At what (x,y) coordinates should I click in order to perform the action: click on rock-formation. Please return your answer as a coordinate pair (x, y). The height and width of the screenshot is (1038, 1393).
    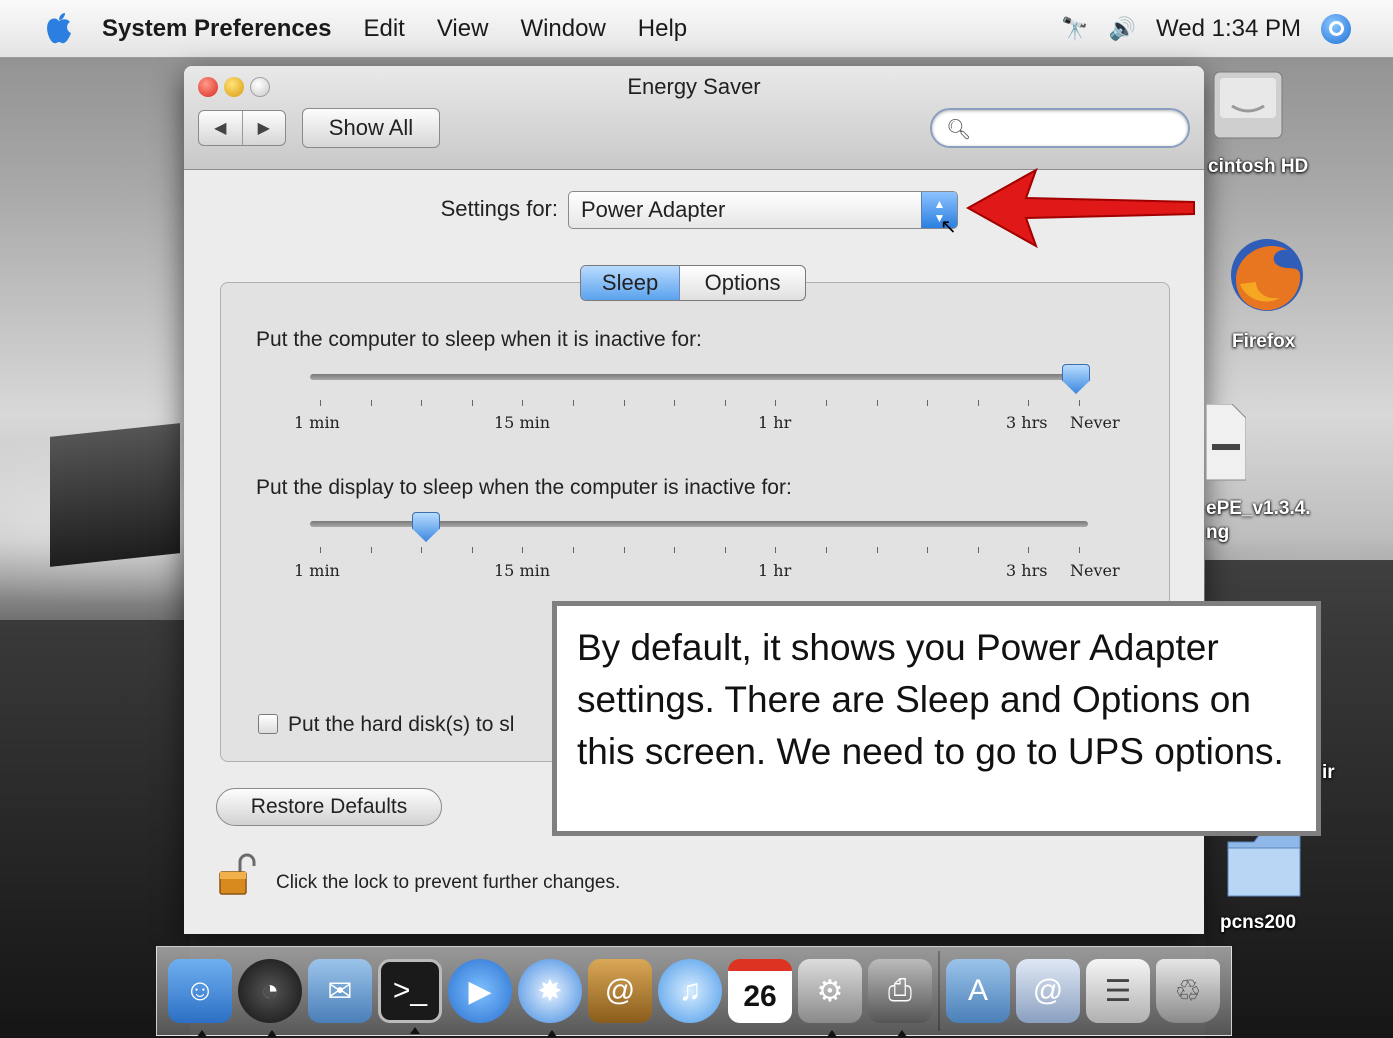
    Looking at the image, I should click on (115, 495).